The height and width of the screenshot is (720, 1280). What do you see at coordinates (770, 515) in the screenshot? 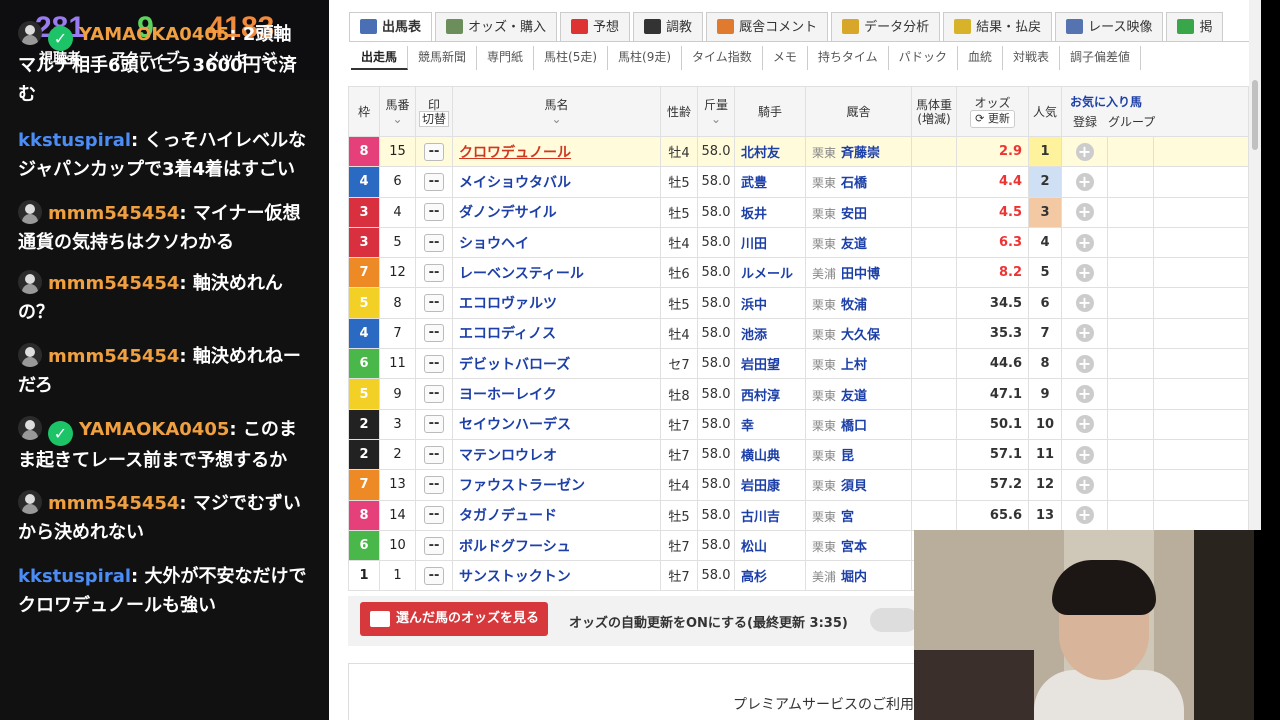
I see `jockey-link: 古川吉` at bounding box center [770, 515].